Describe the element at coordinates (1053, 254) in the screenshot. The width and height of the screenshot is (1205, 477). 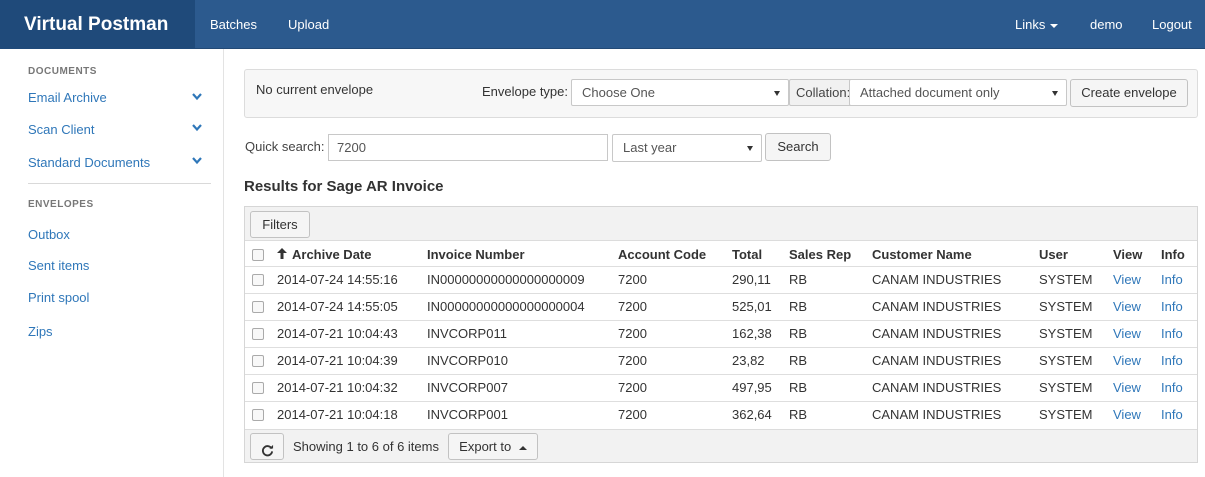
I see `col-user: User` at that location.